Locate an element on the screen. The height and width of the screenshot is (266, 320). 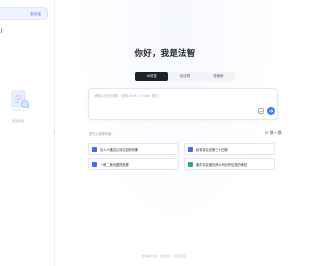
quick-question-text: 股东未实缴出资公司对外债务的承担 is located at coordinates (221, 164).